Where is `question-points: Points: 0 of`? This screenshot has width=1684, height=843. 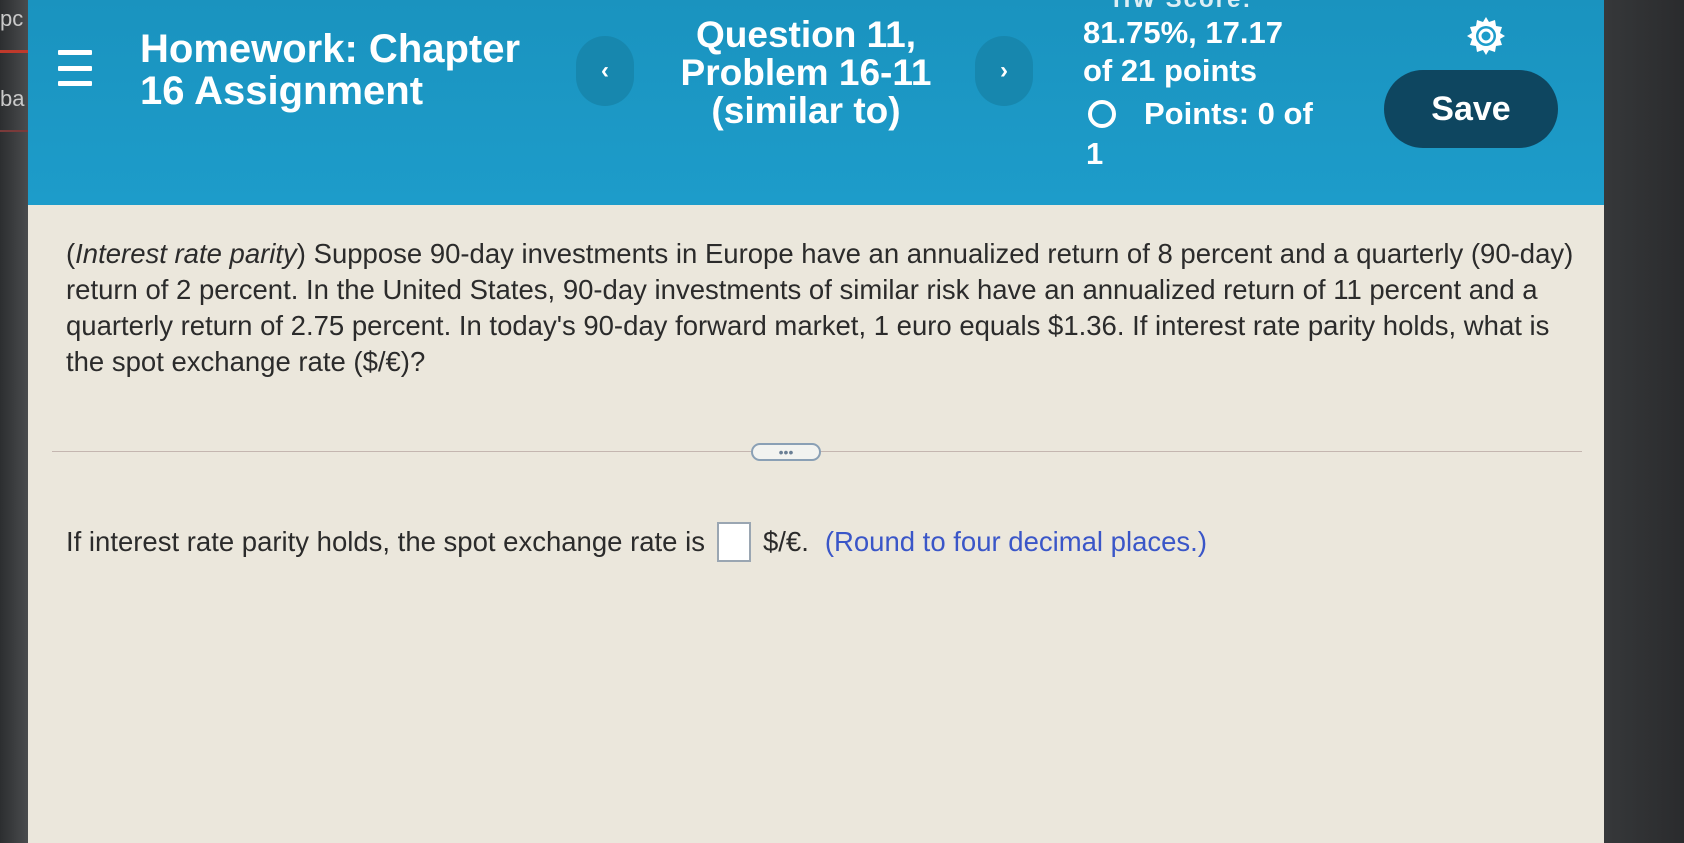
question-points: Points: 0 of is located at coordinates (1200, 114).